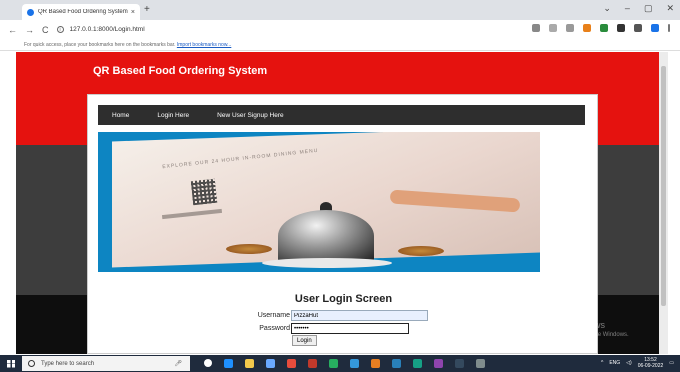 Image resolution: width=680 pixels, height=372 pixels. I want to click on system-tray: ^ ENG ◁) 13:52 06-09-2022 ▭, so click(637, 363).